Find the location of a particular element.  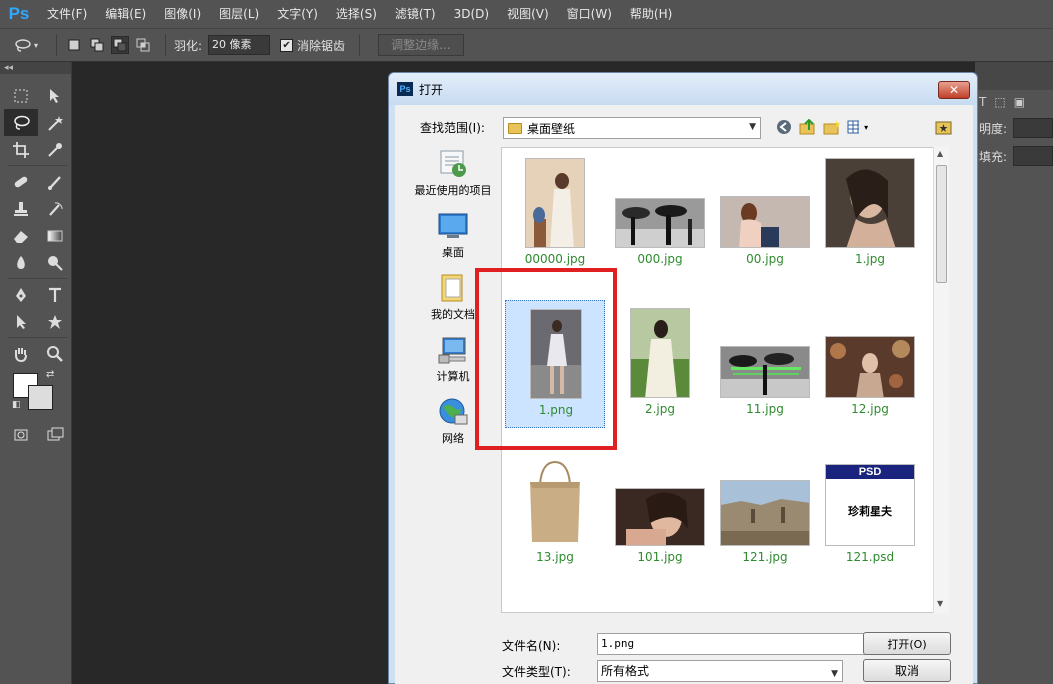

move-tool is located at coordinates (55, 95).